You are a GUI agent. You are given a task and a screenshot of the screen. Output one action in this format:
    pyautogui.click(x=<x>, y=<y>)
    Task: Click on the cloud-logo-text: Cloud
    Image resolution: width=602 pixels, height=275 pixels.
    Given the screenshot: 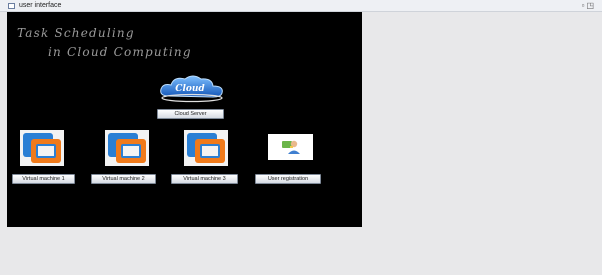 What is the action you would take?
    pyautogui.click(x=190, y=89)
    